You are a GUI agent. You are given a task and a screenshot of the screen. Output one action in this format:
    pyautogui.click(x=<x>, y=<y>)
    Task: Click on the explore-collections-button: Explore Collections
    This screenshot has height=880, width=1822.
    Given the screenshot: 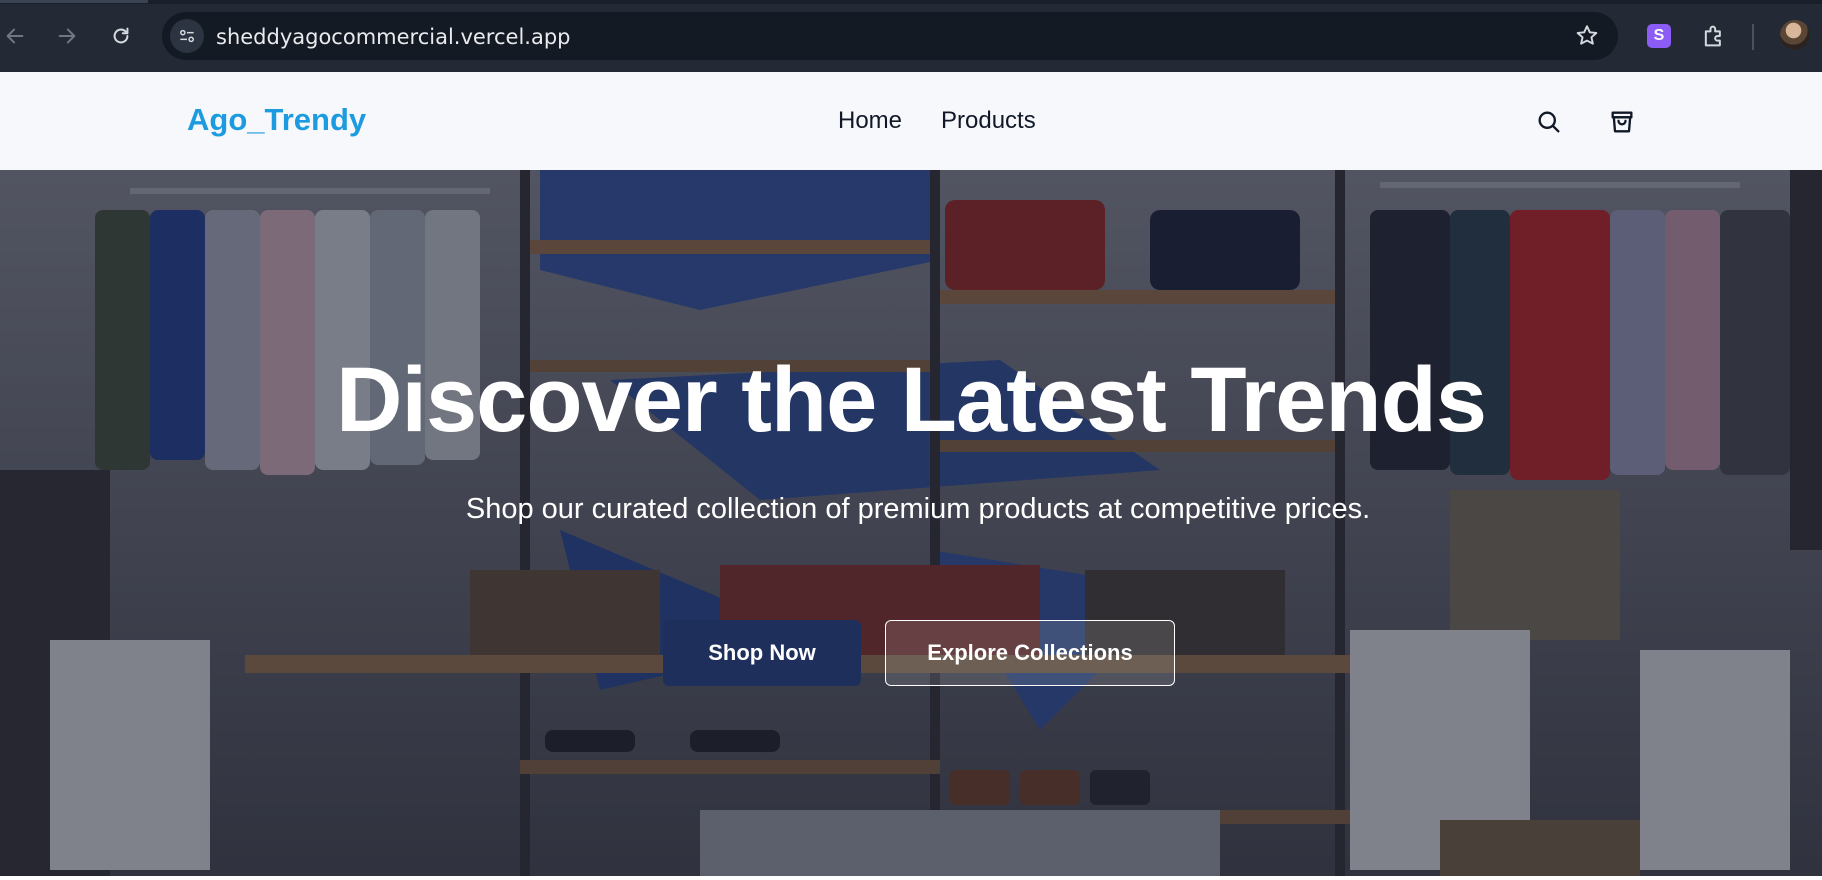 What is the action you would take?
    pyautogui.click(x=1030, y=653)
    